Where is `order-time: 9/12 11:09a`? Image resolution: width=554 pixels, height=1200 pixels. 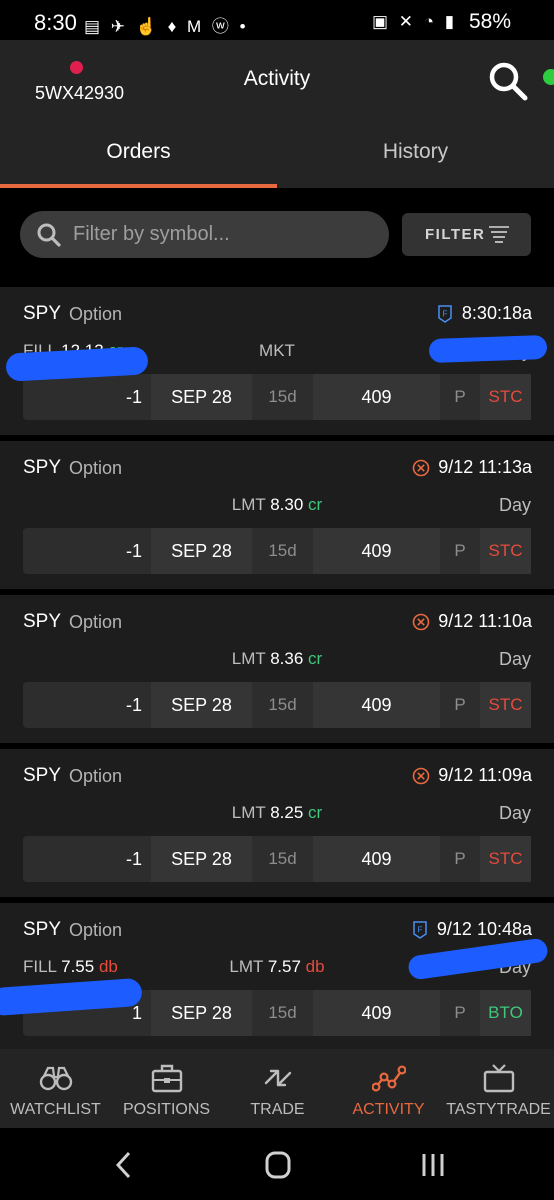 order-time: 9/12 11:09a is located at coordinates (485, 775).